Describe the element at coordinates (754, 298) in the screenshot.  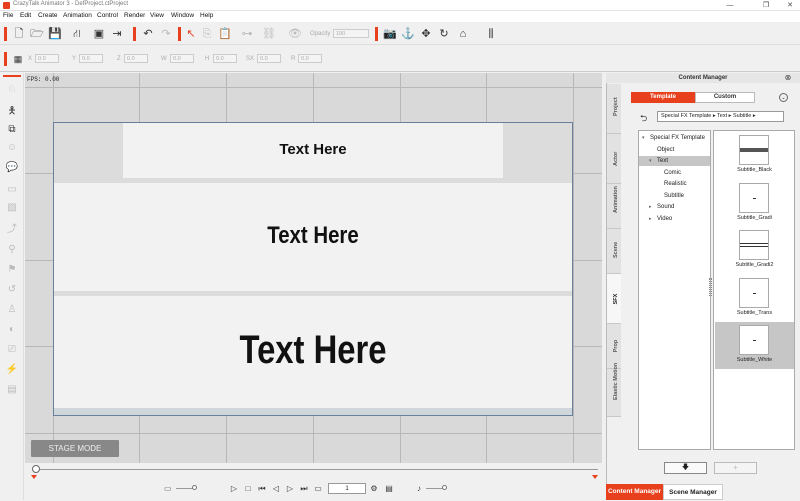
I see `template-item: Subtitle_Trans` at that location.